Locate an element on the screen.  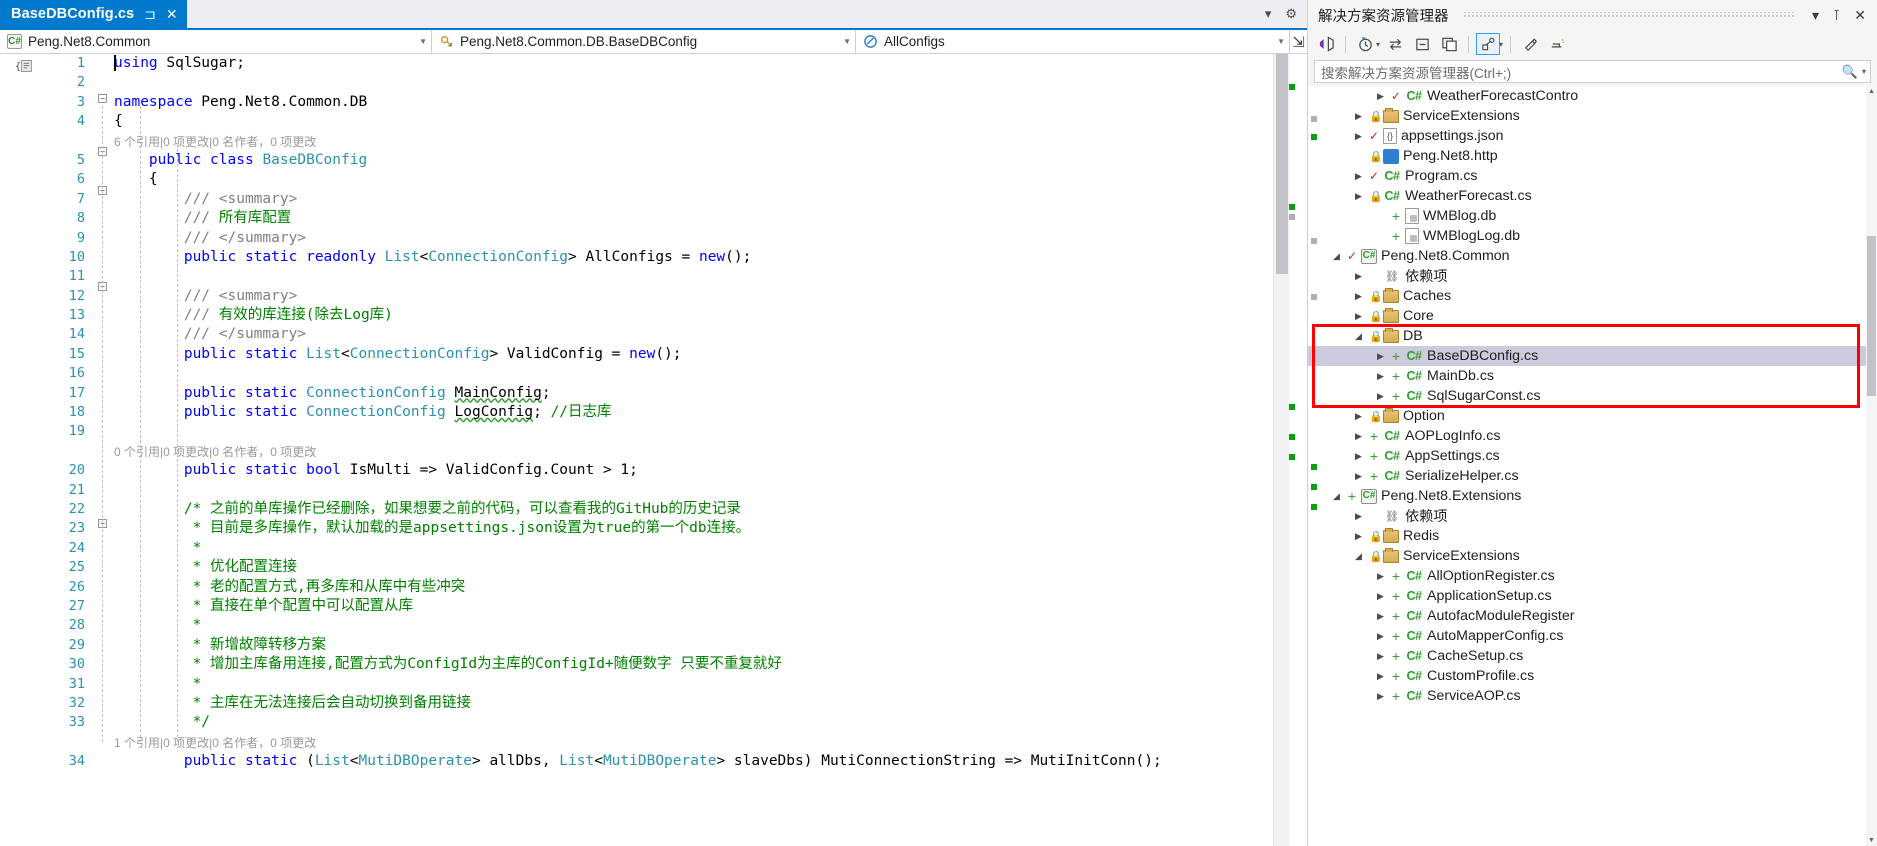
code-view-icon is located at coordinates (1326, 44).